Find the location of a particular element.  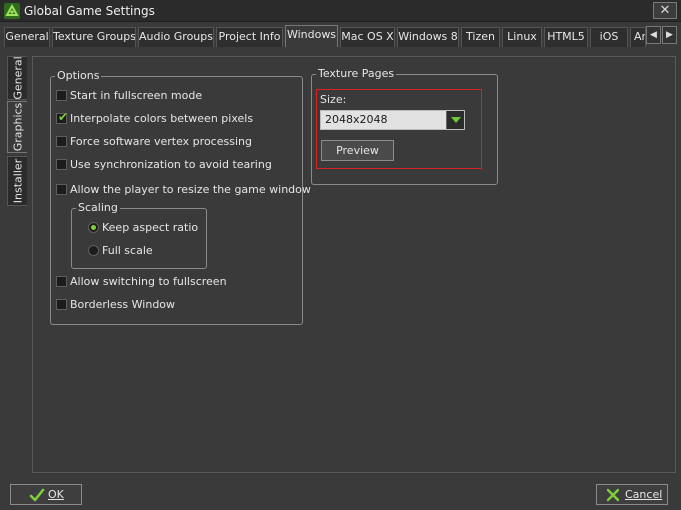

selection-highlight: Size: 2048x2048 Preview is located at coordinates (399, 129).